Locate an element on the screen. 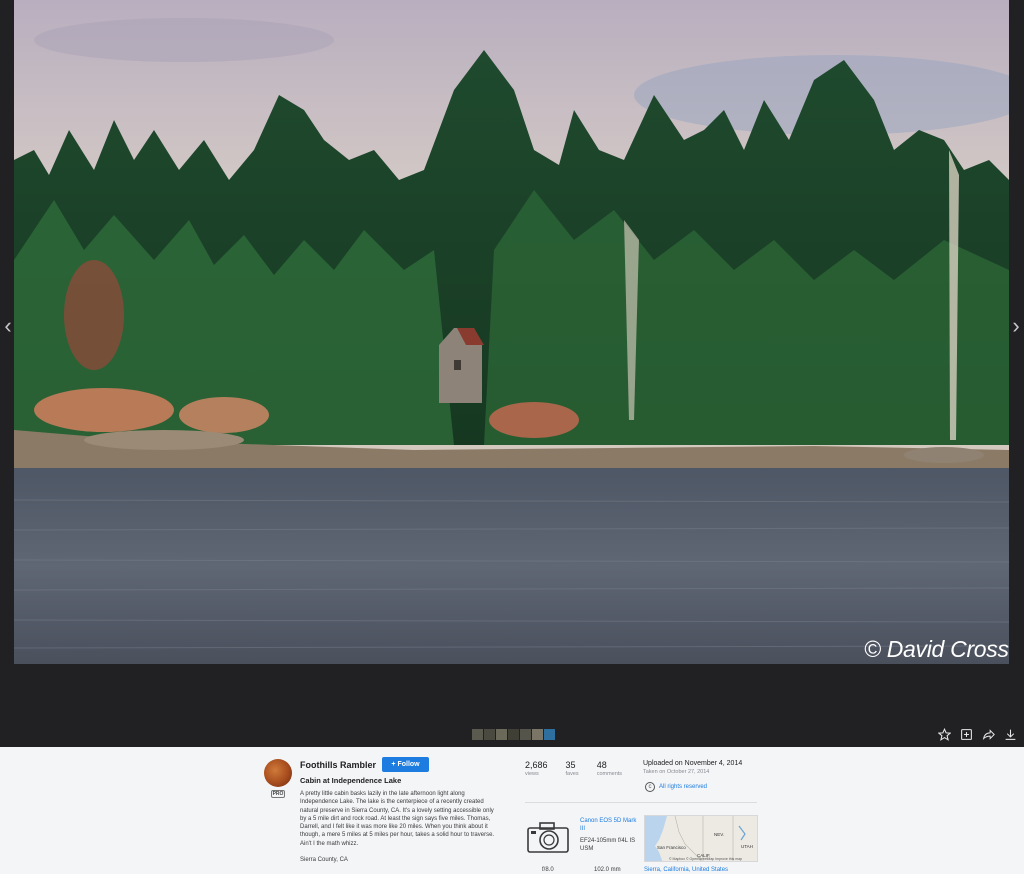 The height and width of the screenshot is (874, 1024). download-icon is located at coordinates (1010, 734).